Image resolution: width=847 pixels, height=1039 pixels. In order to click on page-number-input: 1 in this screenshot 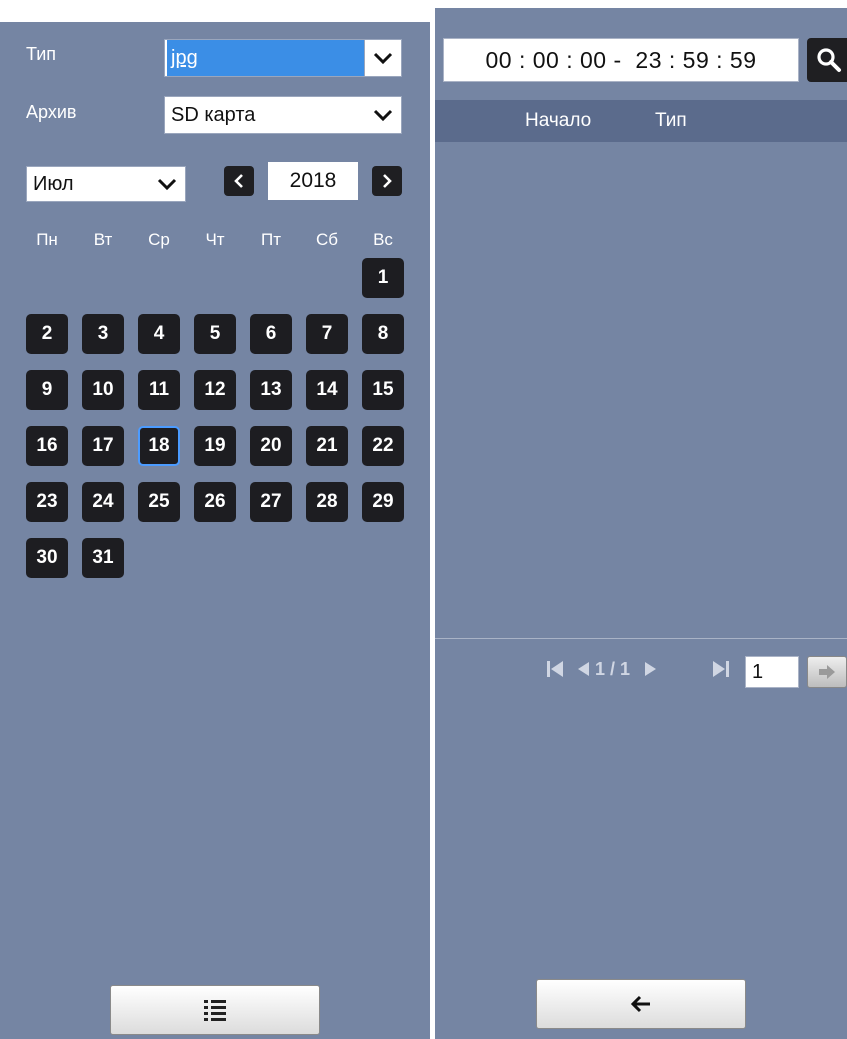, I will do `click(772, 672)`.